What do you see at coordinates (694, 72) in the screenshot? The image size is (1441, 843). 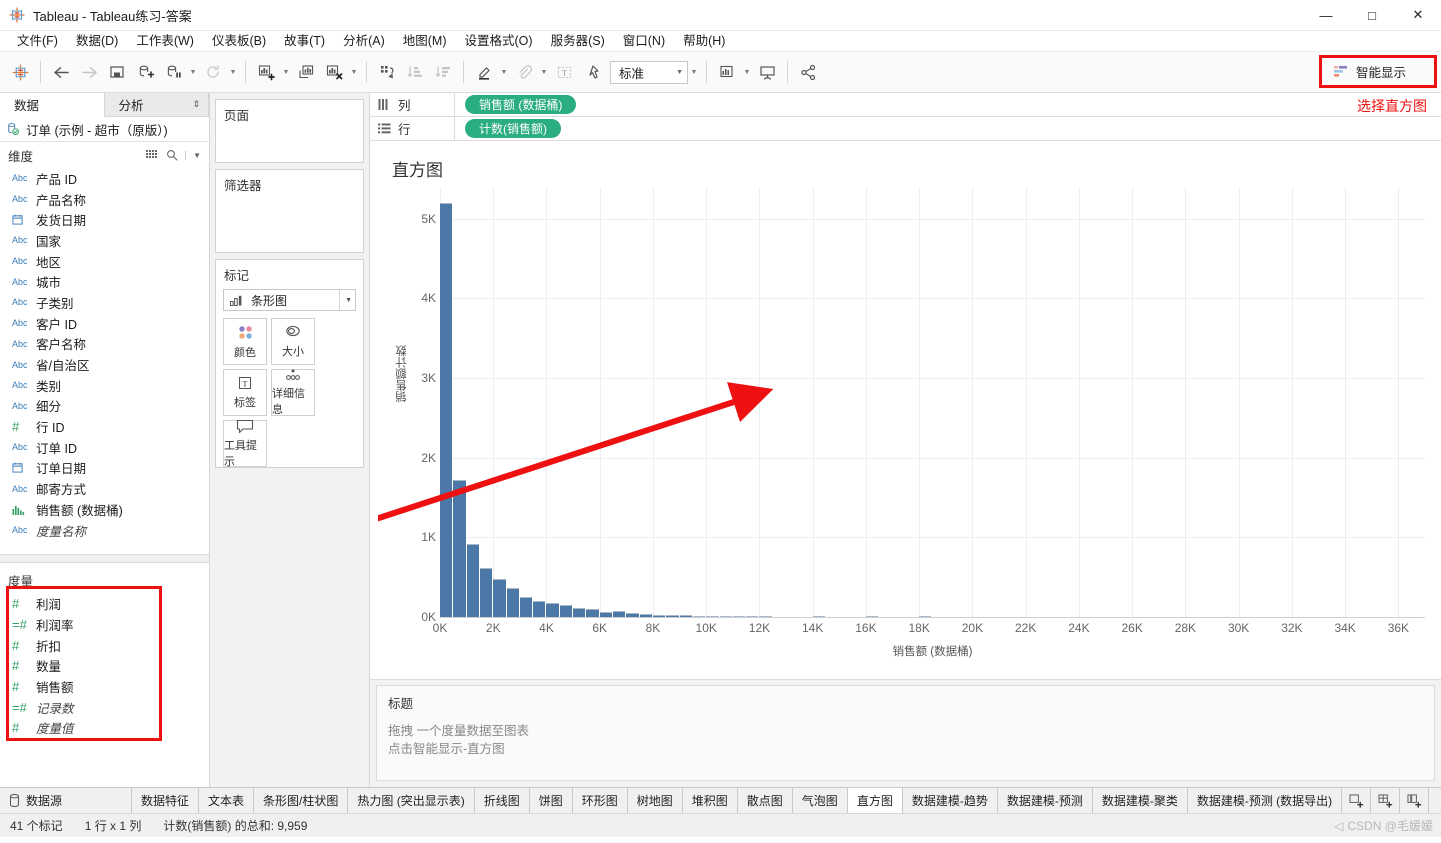 I see `fit-extra-caret-icon: ▼` at bounding box center [694, 72].